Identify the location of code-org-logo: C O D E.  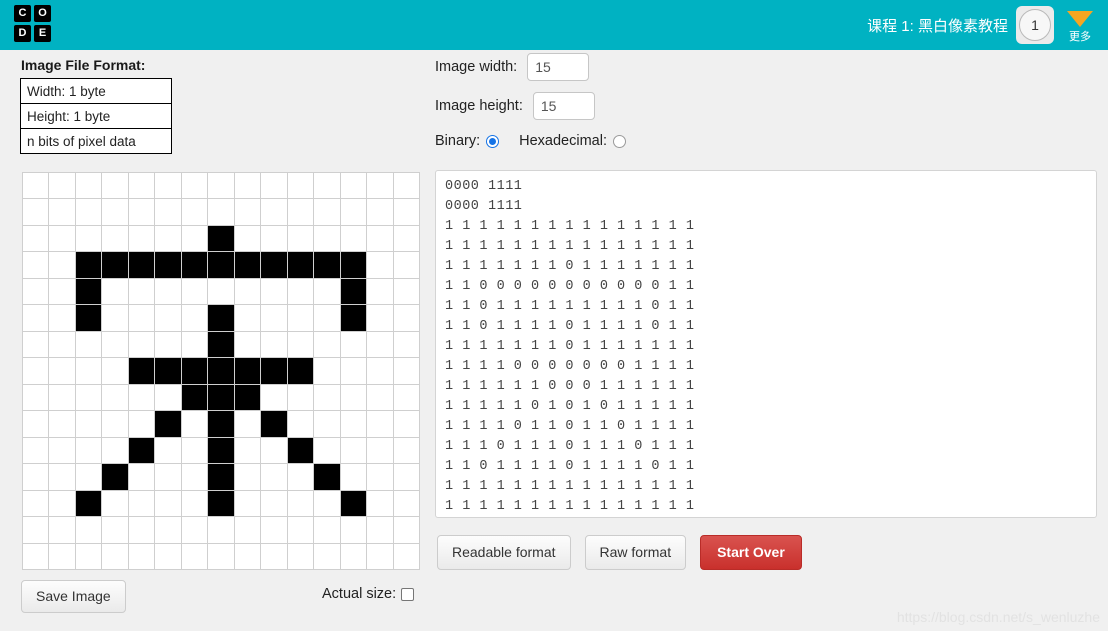
(34, 25).